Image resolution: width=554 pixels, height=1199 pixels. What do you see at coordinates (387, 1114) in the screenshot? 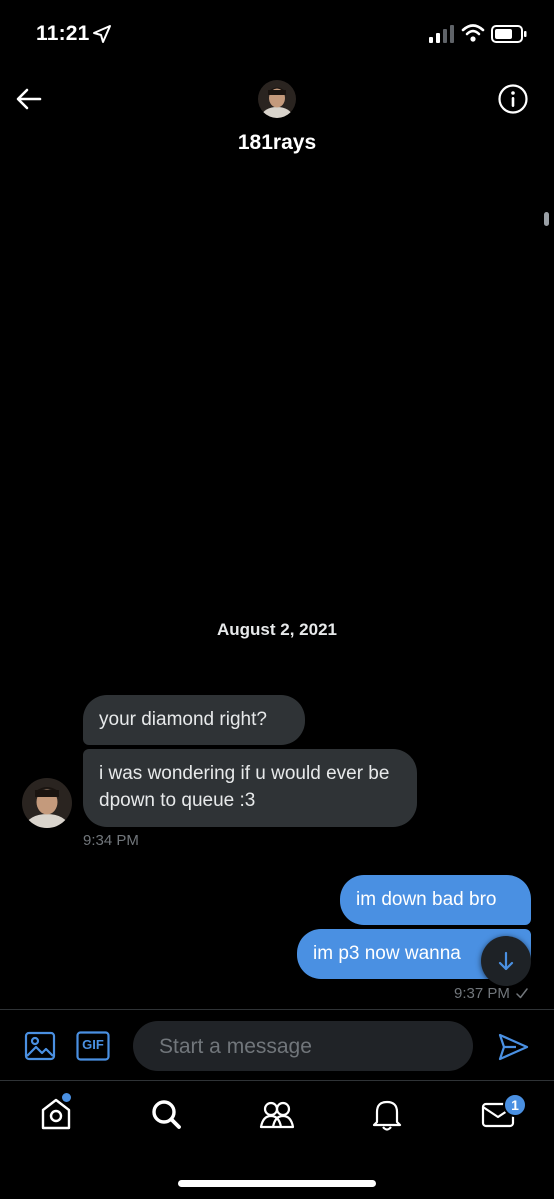
I see `notifications-icon` at bounding box center [387, 1114].